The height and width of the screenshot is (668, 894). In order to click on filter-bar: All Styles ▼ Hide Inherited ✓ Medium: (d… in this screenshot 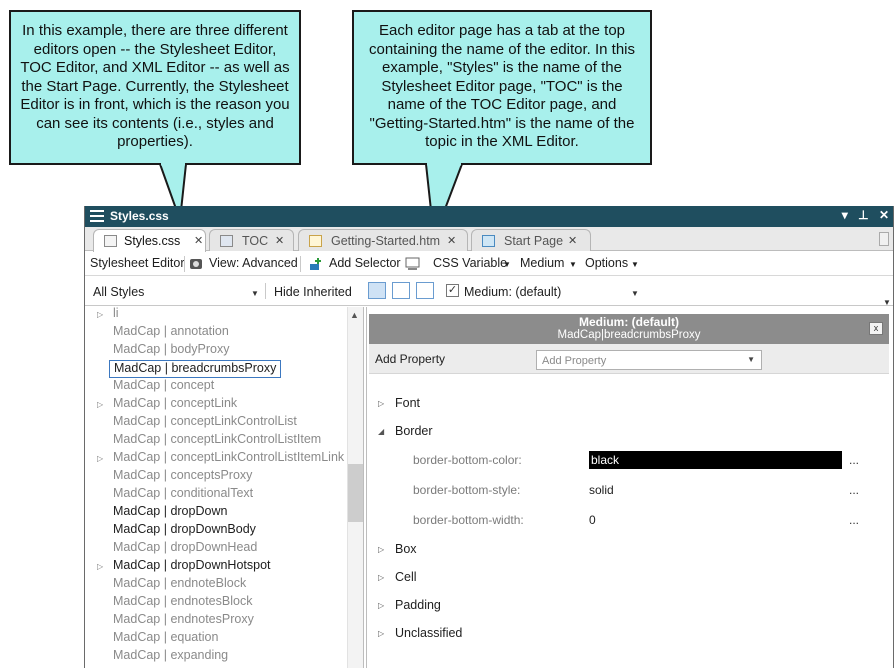, I will do `click(489, 291)`.